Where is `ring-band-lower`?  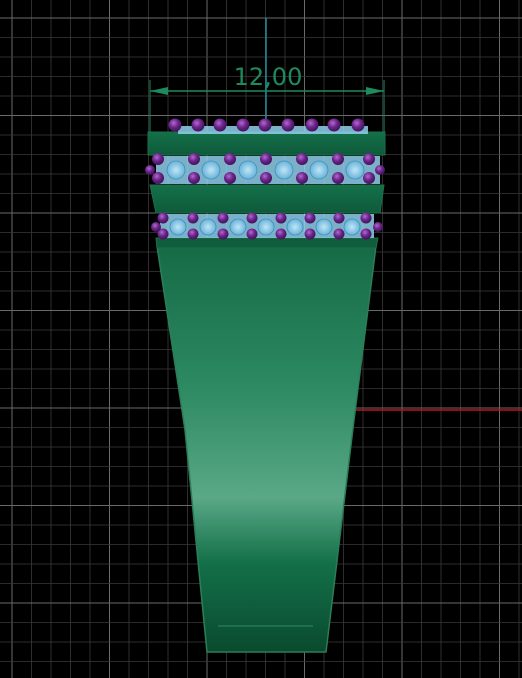 ring-band-lower is located at coordinates (267, 243).